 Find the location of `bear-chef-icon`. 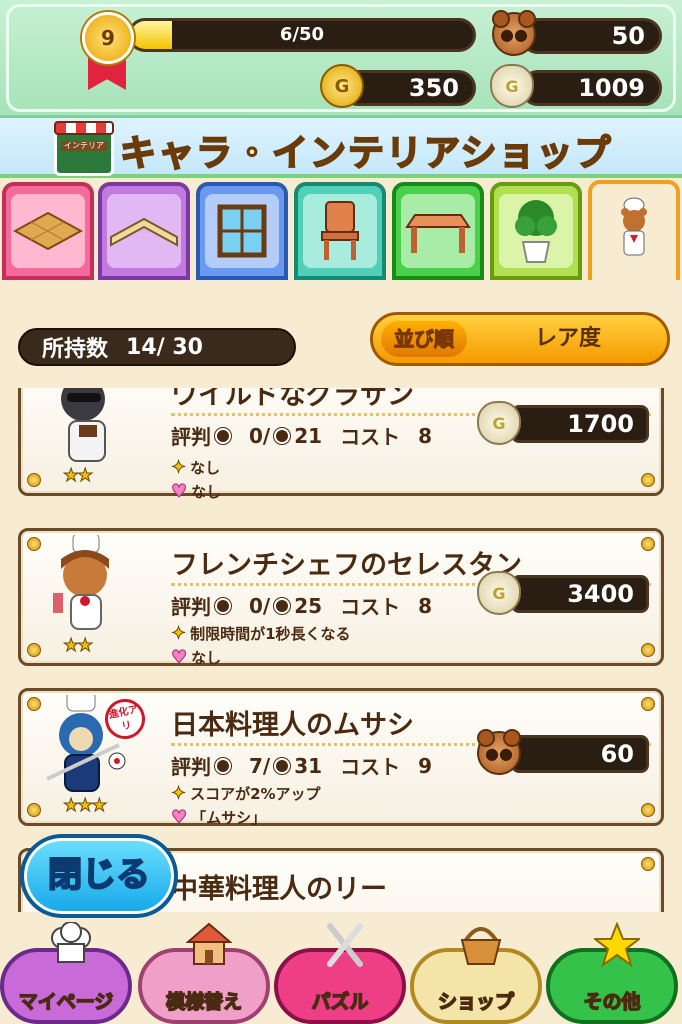

bear-chef-icon is located at coordinates (634, 232).